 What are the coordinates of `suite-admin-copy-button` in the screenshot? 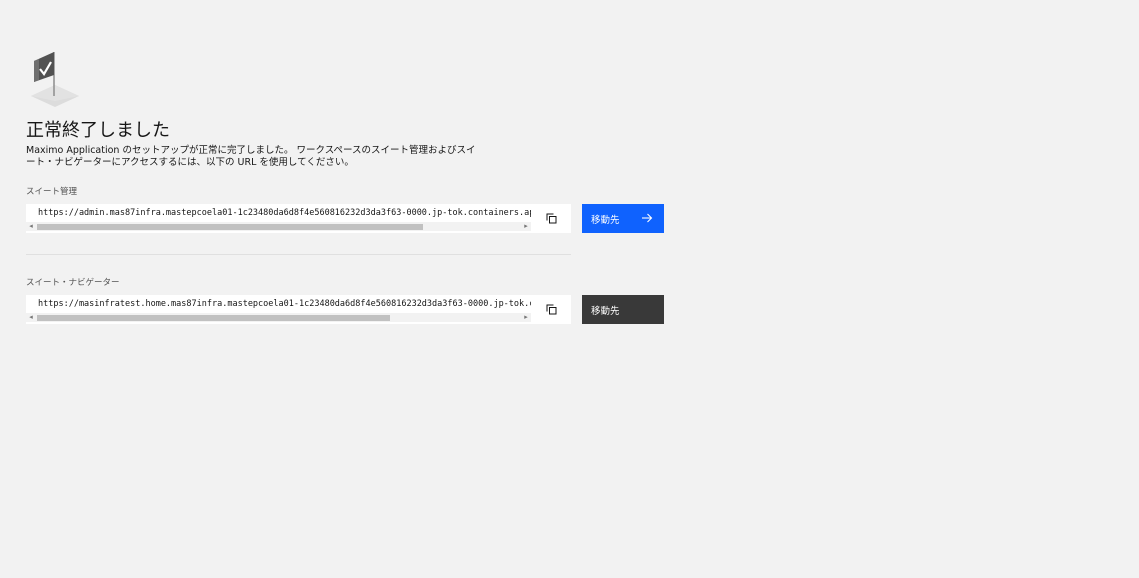 It's located at (551, 218).